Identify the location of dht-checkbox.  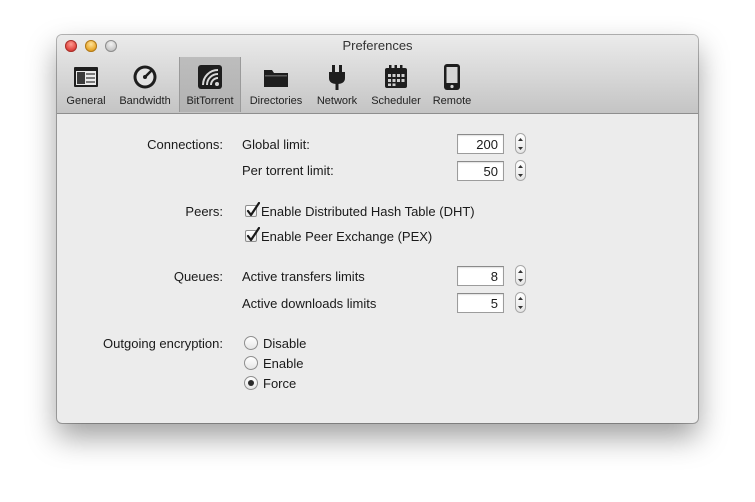
(252, 209).